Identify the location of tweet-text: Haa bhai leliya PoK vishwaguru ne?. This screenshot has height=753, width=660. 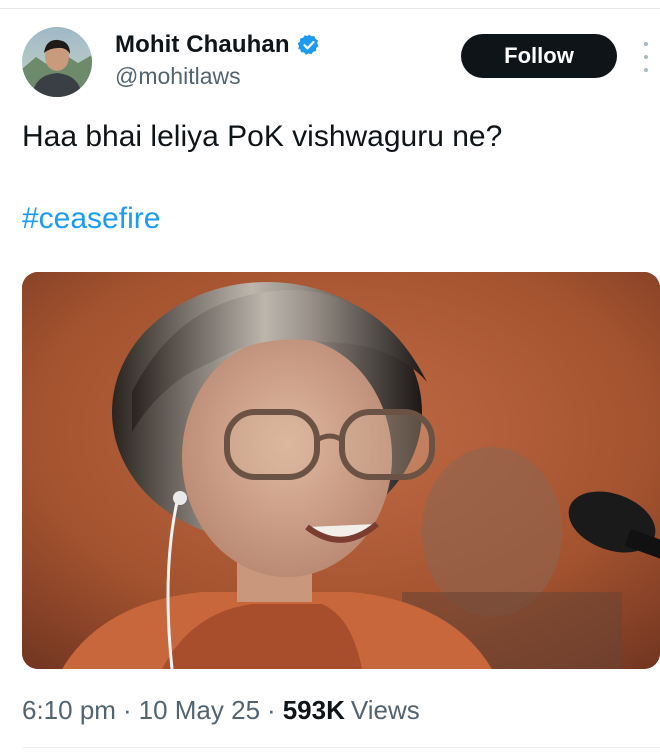
(262, 136).